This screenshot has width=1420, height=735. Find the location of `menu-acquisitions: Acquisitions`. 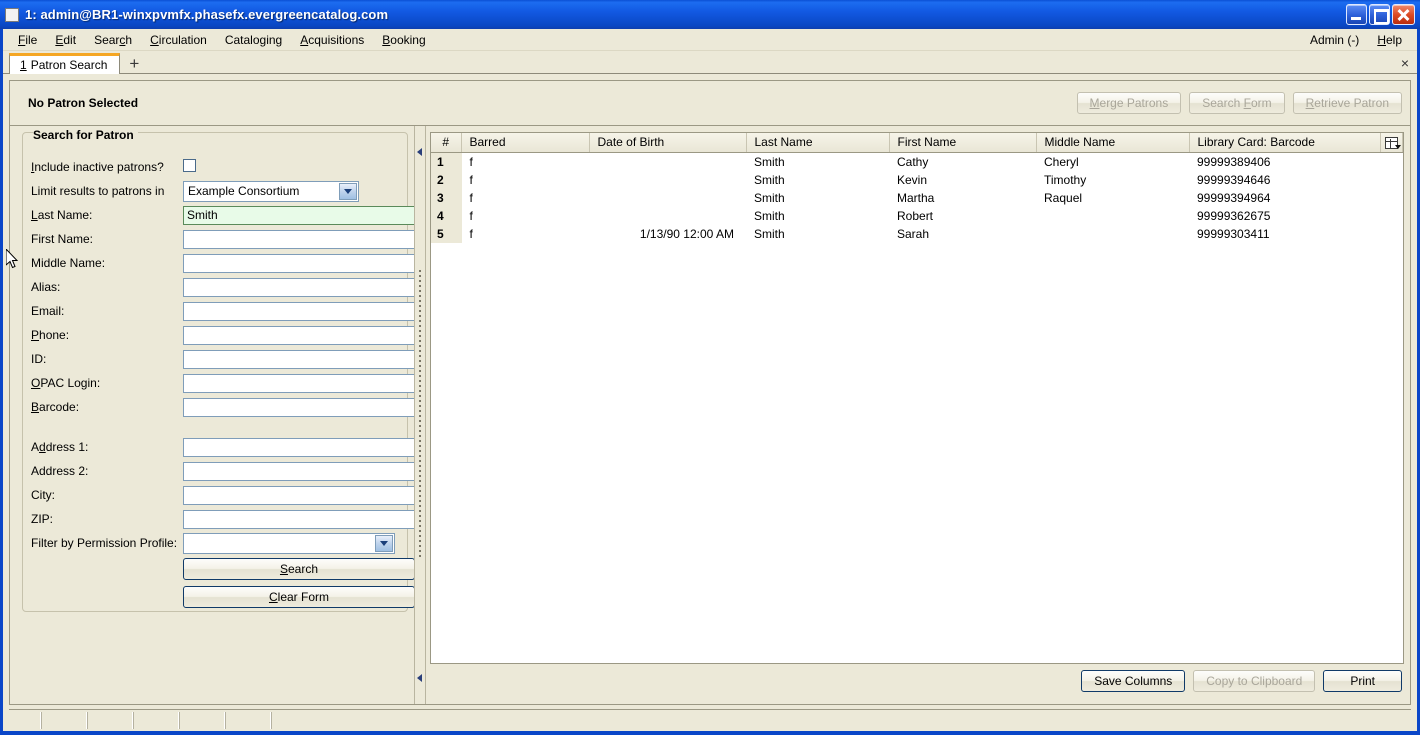

menu-acquisitions: Acquisitions is located at coordinates (332, 40).